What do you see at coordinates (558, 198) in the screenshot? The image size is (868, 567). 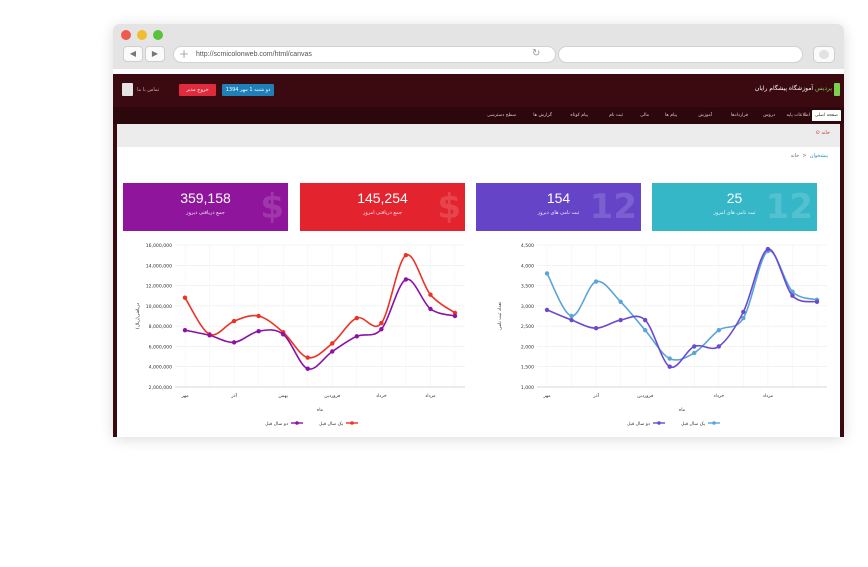 I see `stat-value: 154` at bounding box center [558, 198].